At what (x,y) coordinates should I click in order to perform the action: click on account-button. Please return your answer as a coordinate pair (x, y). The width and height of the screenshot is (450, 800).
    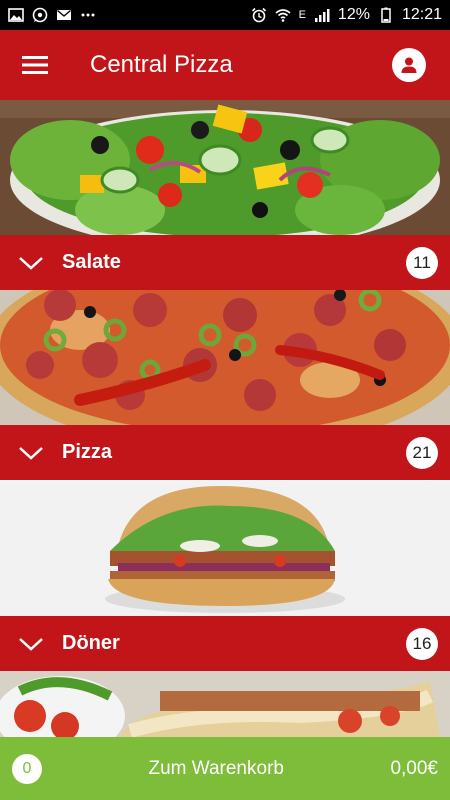
    Looking at the image, I should click on (409, 65).